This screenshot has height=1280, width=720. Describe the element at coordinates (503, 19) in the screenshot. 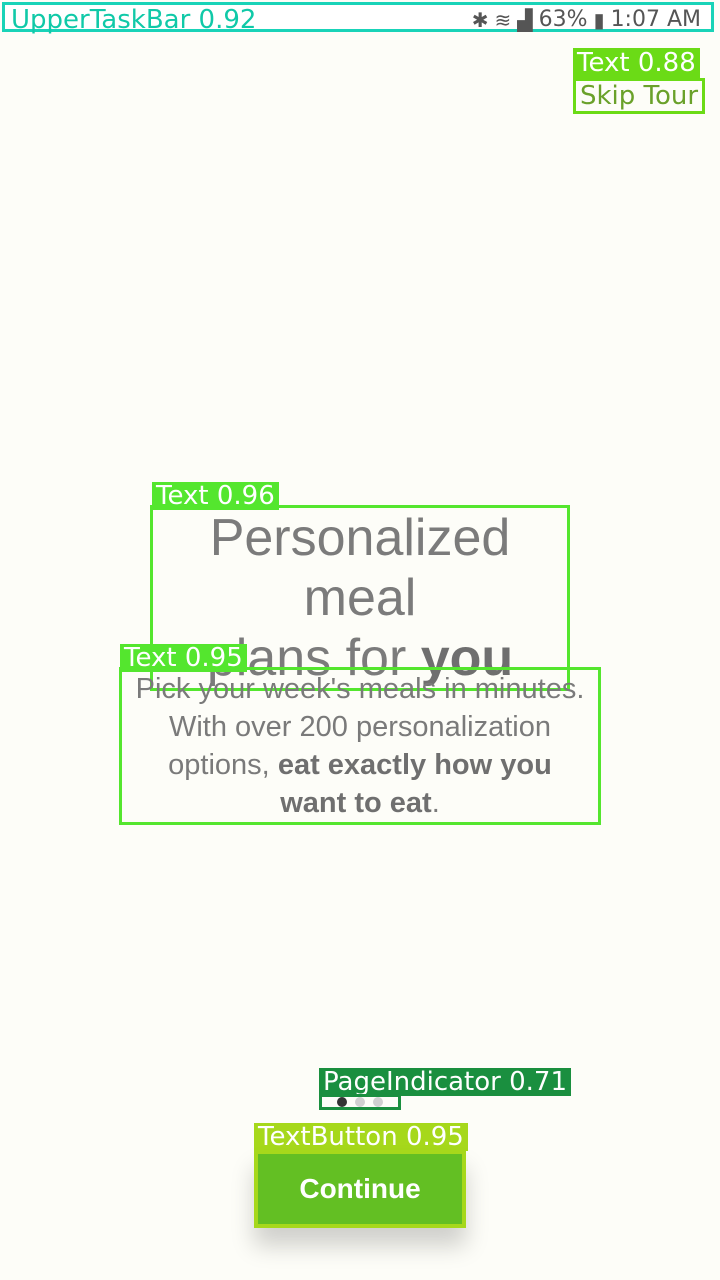

I see `wifi-icon: ≋` at that location.